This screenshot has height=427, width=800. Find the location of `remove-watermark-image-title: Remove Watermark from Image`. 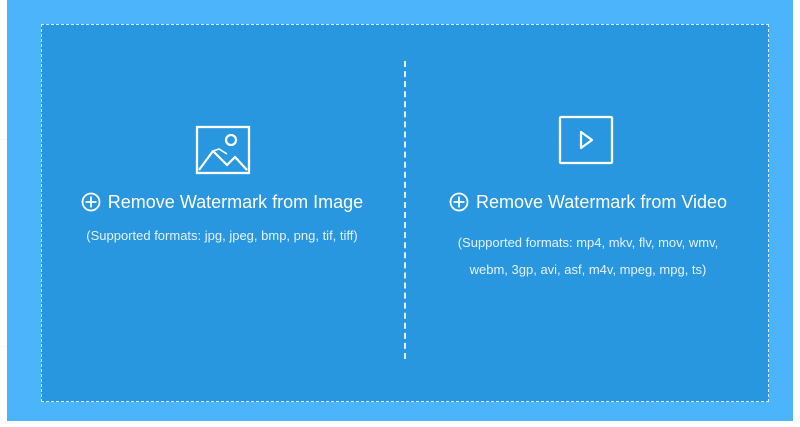

remove-watermark-image-title: Remove Watermark from Image is located at coordinates (222, 202).